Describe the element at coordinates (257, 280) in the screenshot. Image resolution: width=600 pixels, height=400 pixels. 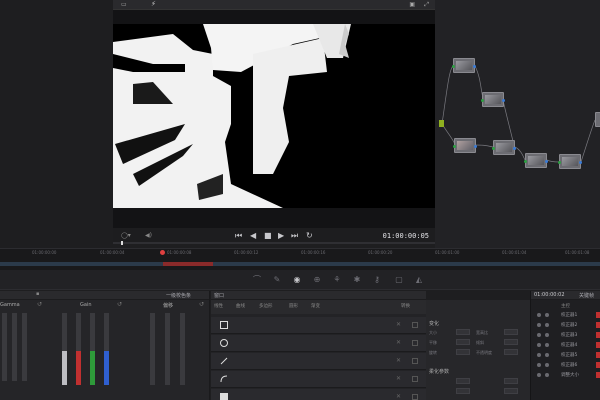
I see `curves-icon: ⌒` at that location.